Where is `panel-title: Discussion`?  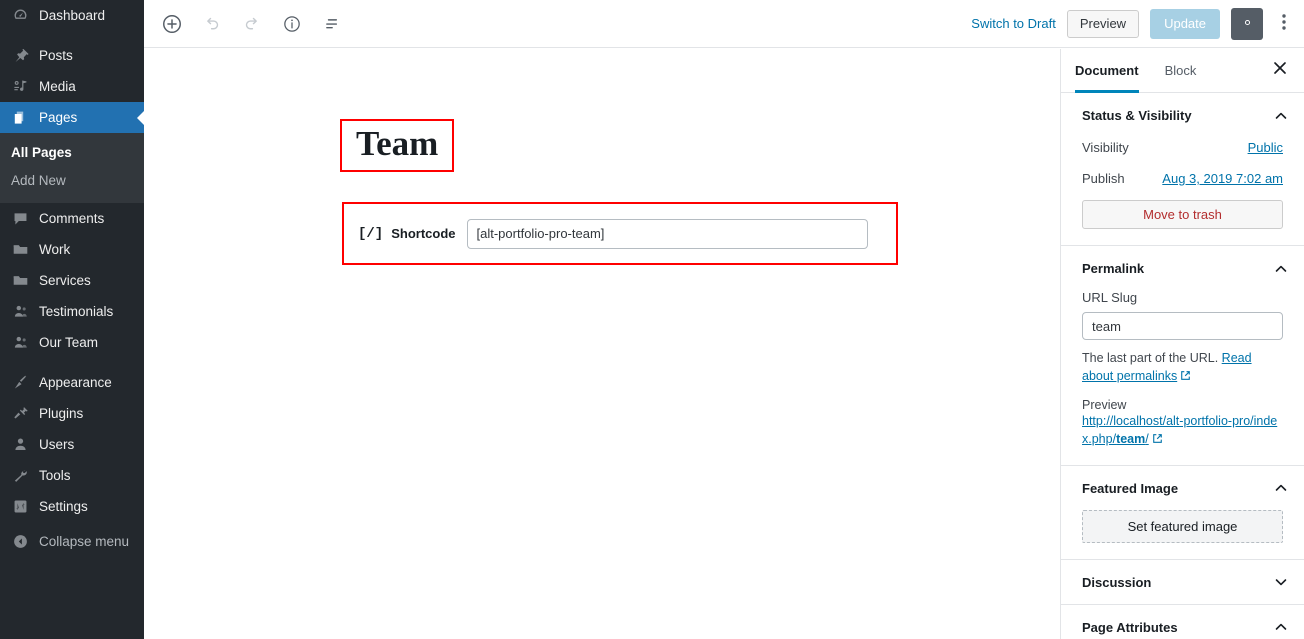
panel-title: Discussion is located at coordinates (1117, 582).